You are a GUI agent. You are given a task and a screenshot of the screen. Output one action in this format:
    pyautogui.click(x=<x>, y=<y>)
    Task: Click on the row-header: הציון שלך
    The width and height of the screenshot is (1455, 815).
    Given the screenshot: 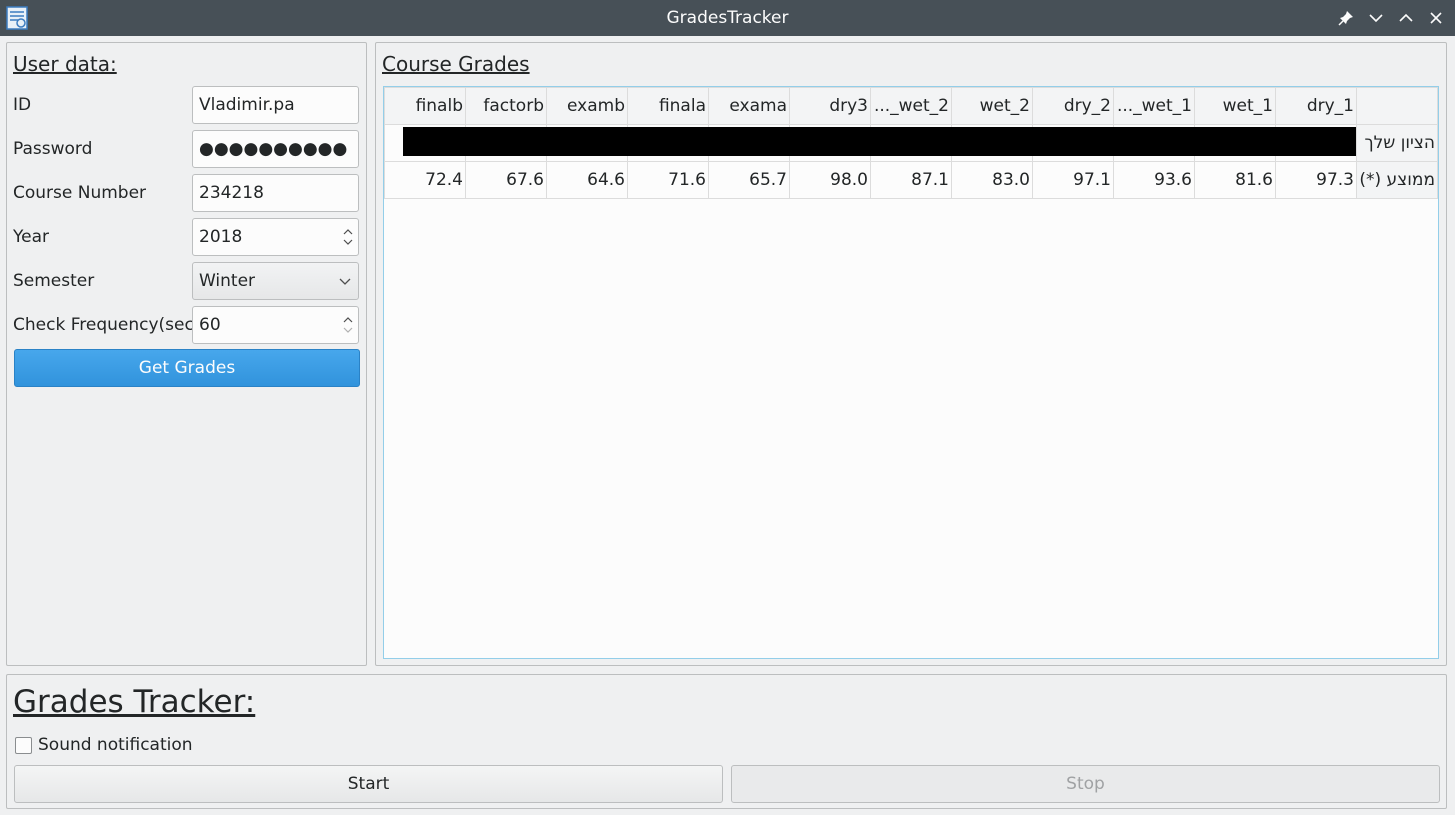 What is the action you would take?
    pyautogui.click(x=1397, y=143)
    